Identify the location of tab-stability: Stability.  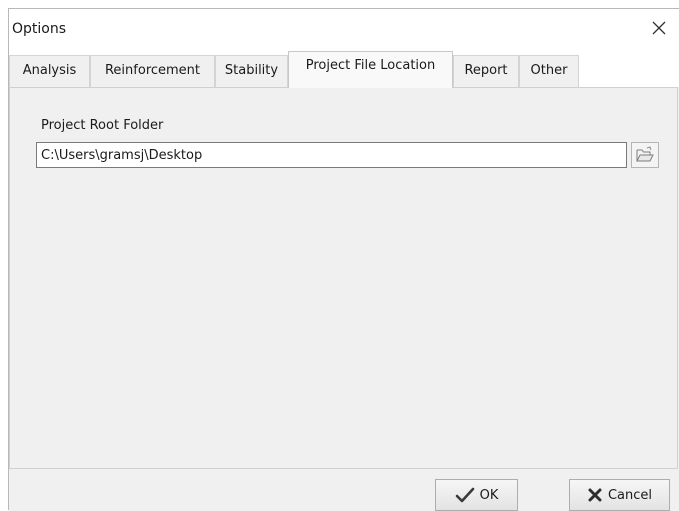
(251, 71).